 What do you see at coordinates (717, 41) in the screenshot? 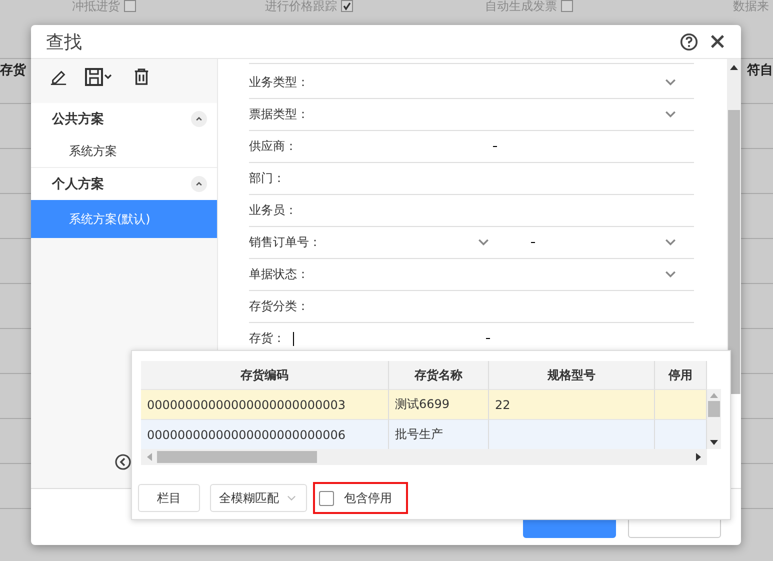
I see `close-icon` at bounding box center [717, 41].